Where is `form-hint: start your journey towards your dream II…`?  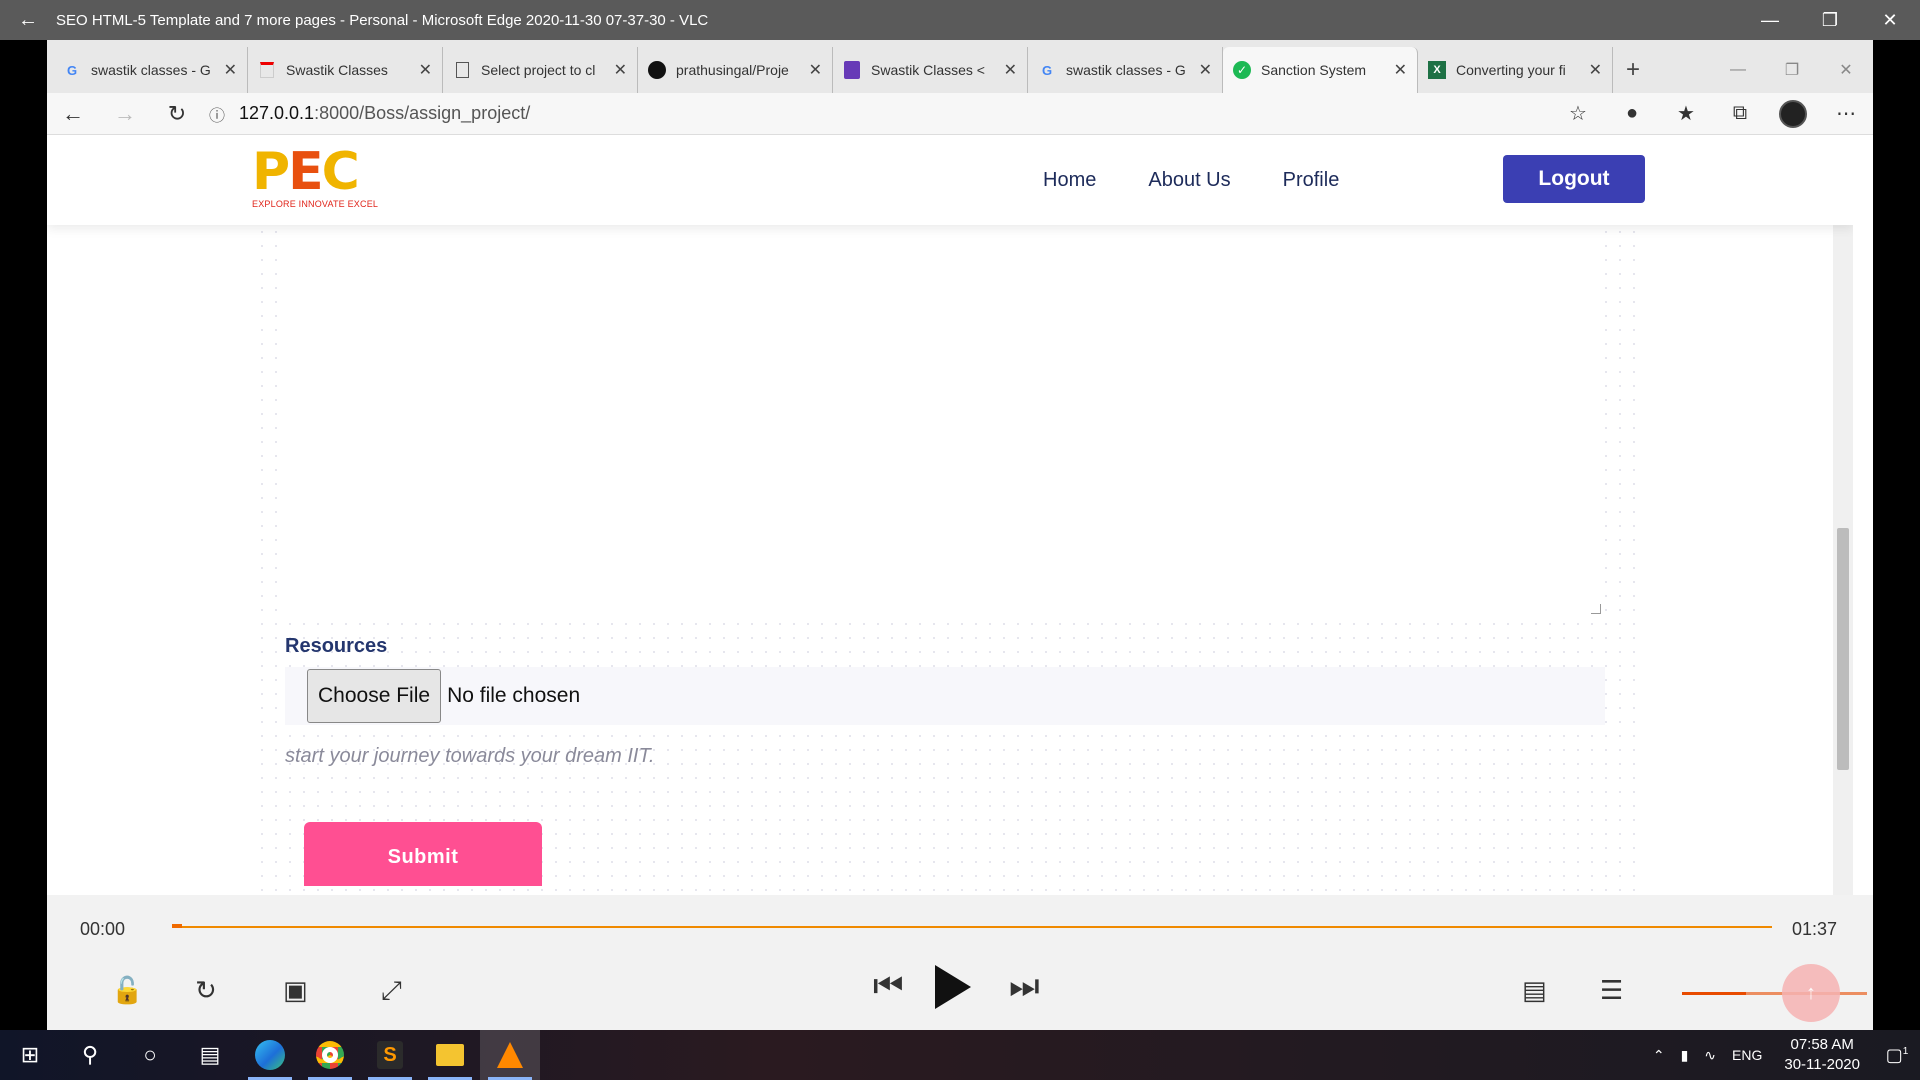 form-hint: start your journey towards your dream II… is located at coordinates (470, 756).